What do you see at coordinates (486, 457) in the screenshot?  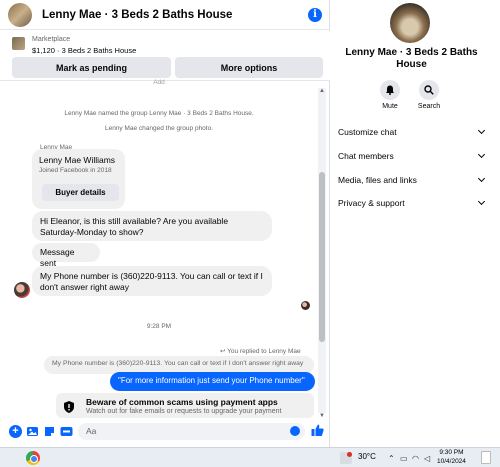 I see `notification-icon` at bounding box center [486, 457].